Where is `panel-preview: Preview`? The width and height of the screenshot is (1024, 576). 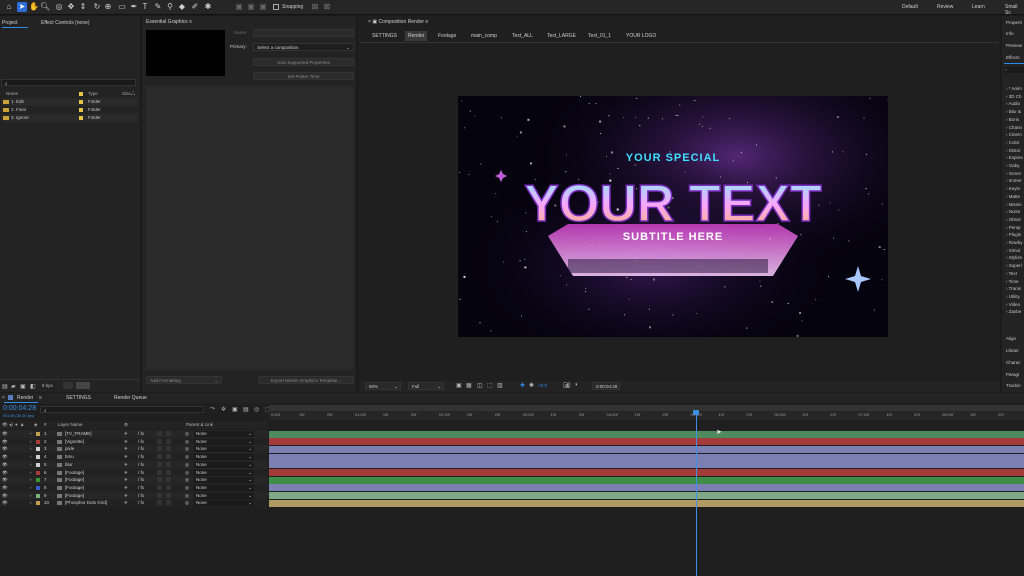
panel-preview: Preview is located at coordinates (1014, 45).